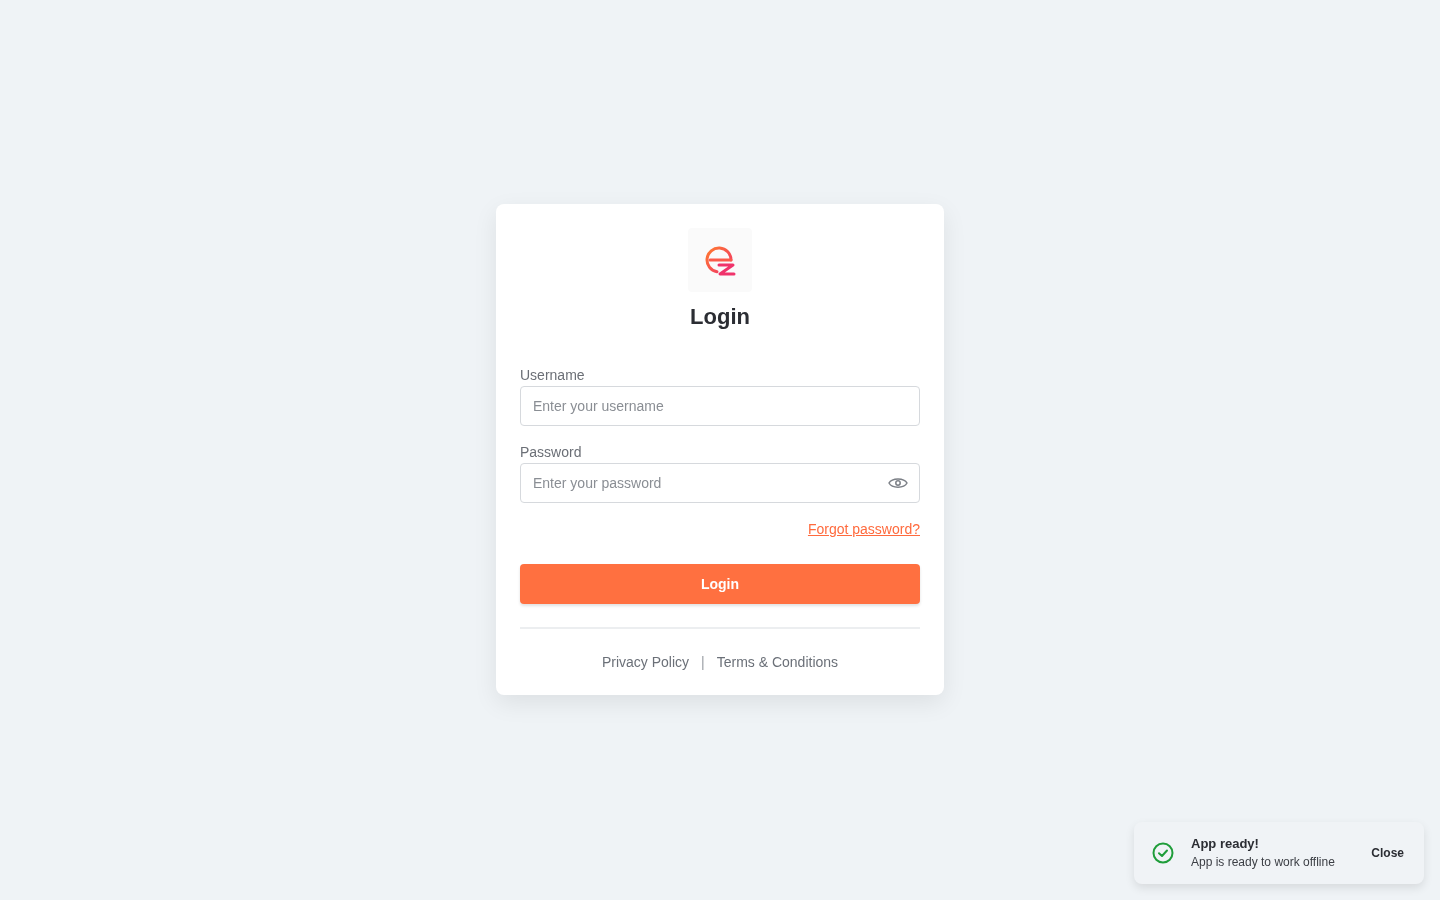  I want to click on login-title: Login, so click(720, 317).